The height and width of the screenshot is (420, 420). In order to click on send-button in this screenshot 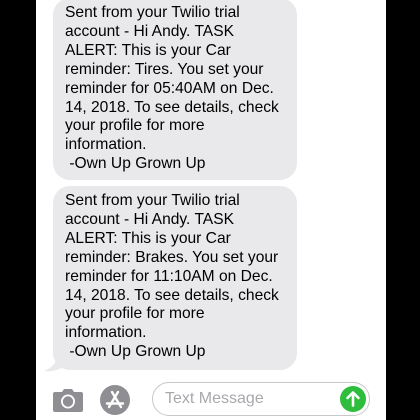, I will do `click(353, 399)`.